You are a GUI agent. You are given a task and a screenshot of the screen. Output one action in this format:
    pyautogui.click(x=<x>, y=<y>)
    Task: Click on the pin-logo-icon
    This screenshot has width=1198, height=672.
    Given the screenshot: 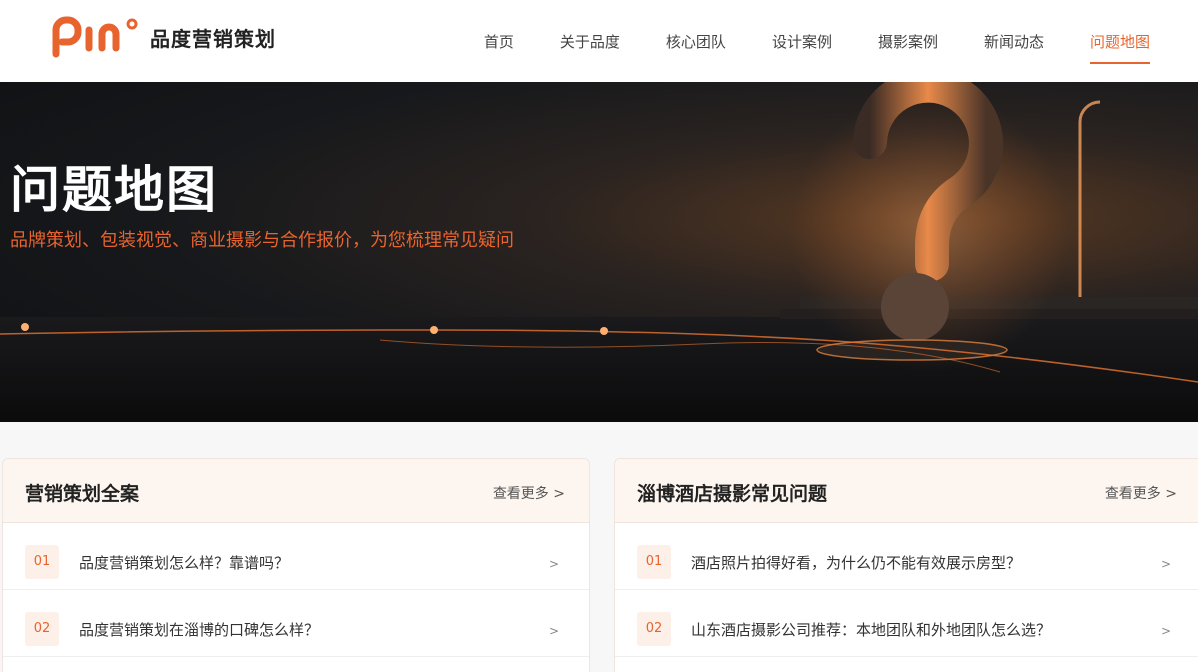 What is the action you would take?
    pyautogui.click(x=95, y=37)
    